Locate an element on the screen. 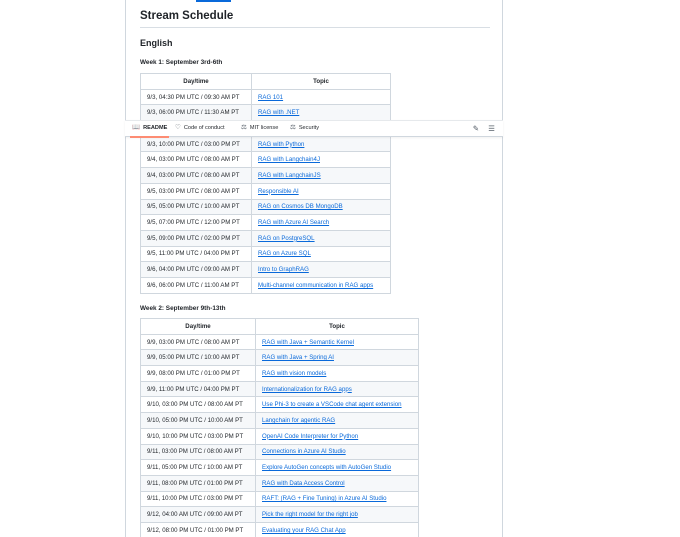  week1-title: Week 1: September 3rd-6th is located at coordinates (181, 62).